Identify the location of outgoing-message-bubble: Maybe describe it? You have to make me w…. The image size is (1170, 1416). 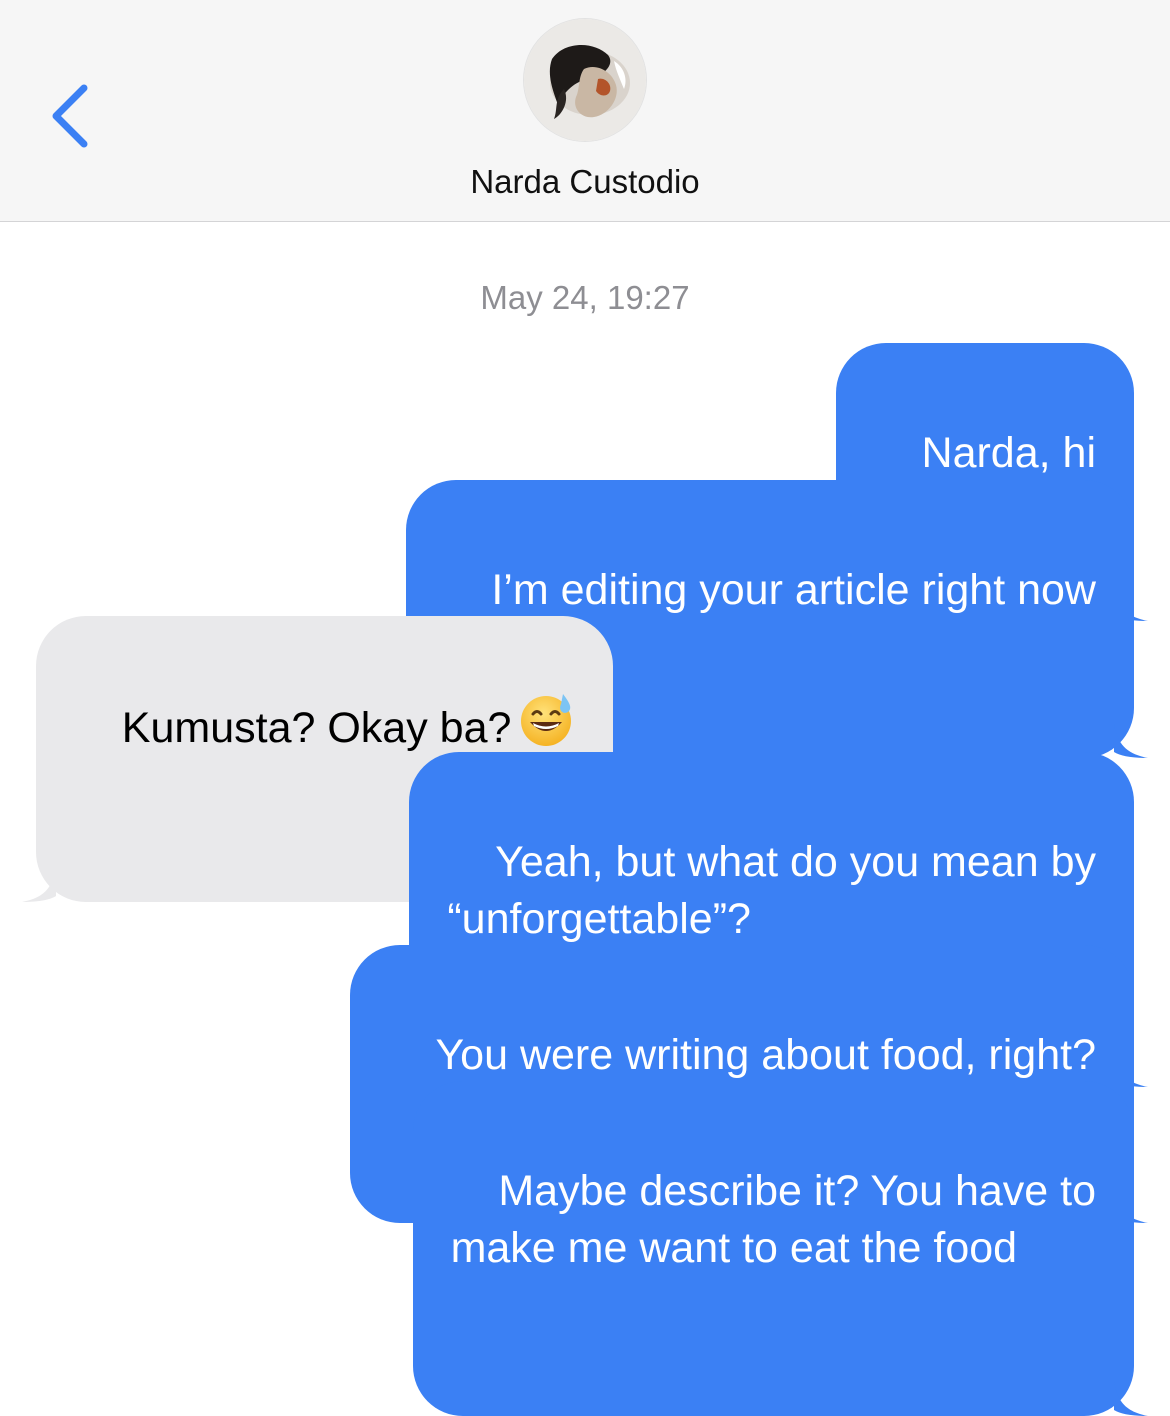
(780, 1248).